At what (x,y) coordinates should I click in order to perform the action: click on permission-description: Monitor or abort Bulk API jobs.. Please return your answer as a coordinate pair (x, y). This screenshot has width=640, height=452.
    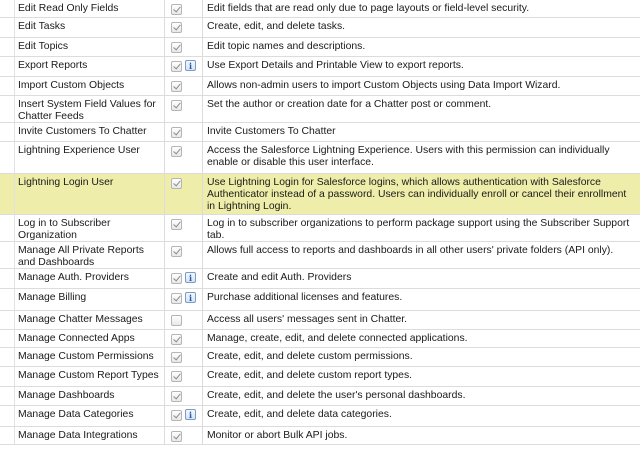
    Looking at the image, I should click on (277, 435).